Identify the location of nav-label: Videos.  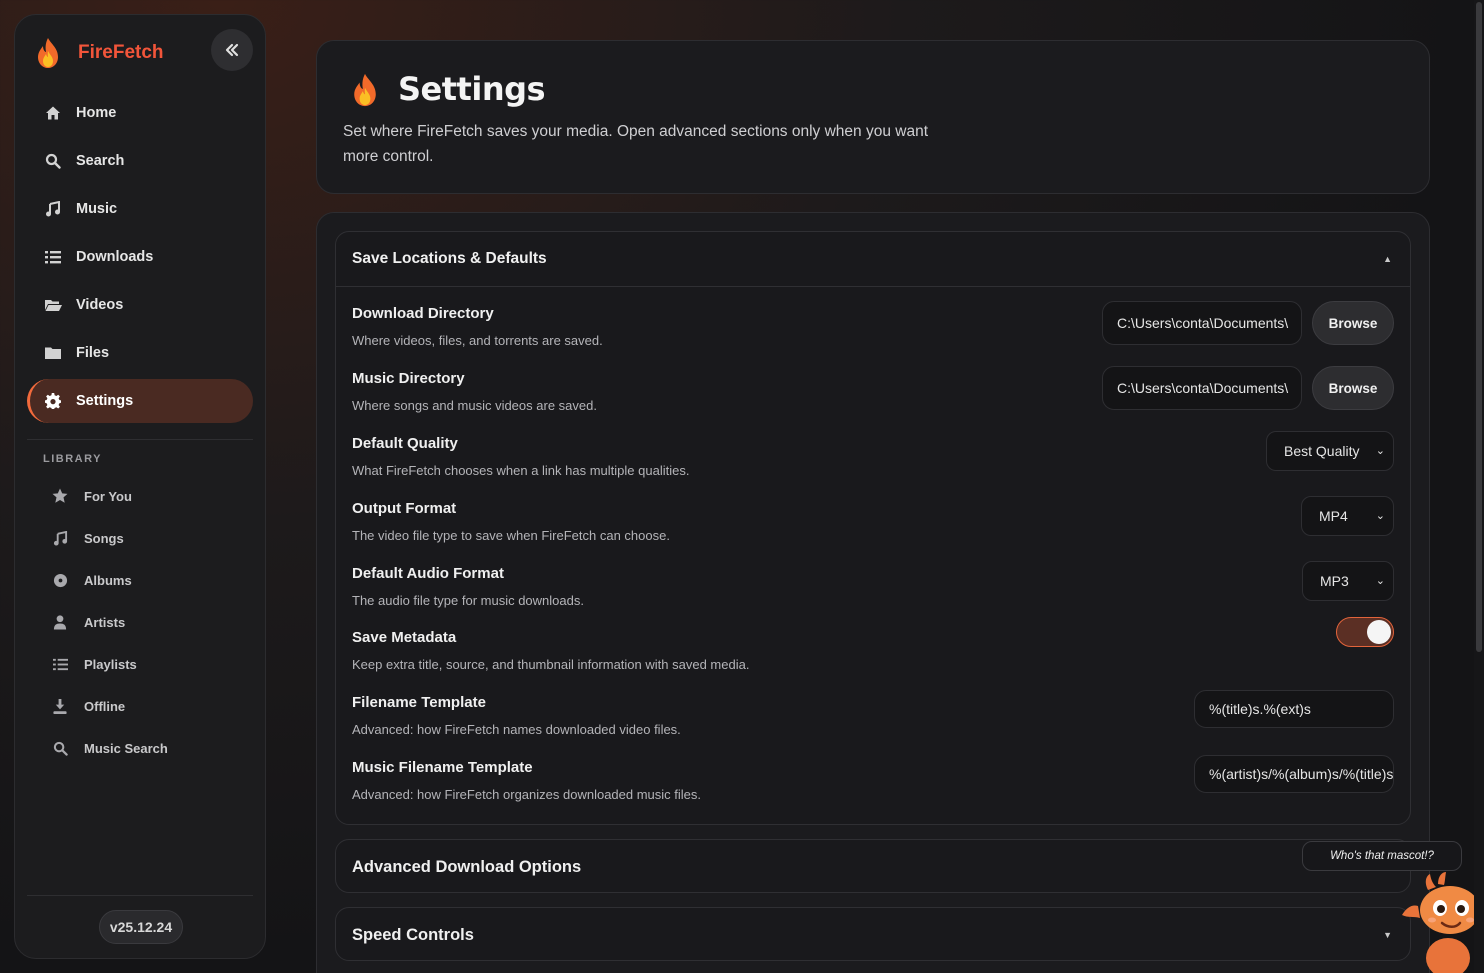
(100, 305).